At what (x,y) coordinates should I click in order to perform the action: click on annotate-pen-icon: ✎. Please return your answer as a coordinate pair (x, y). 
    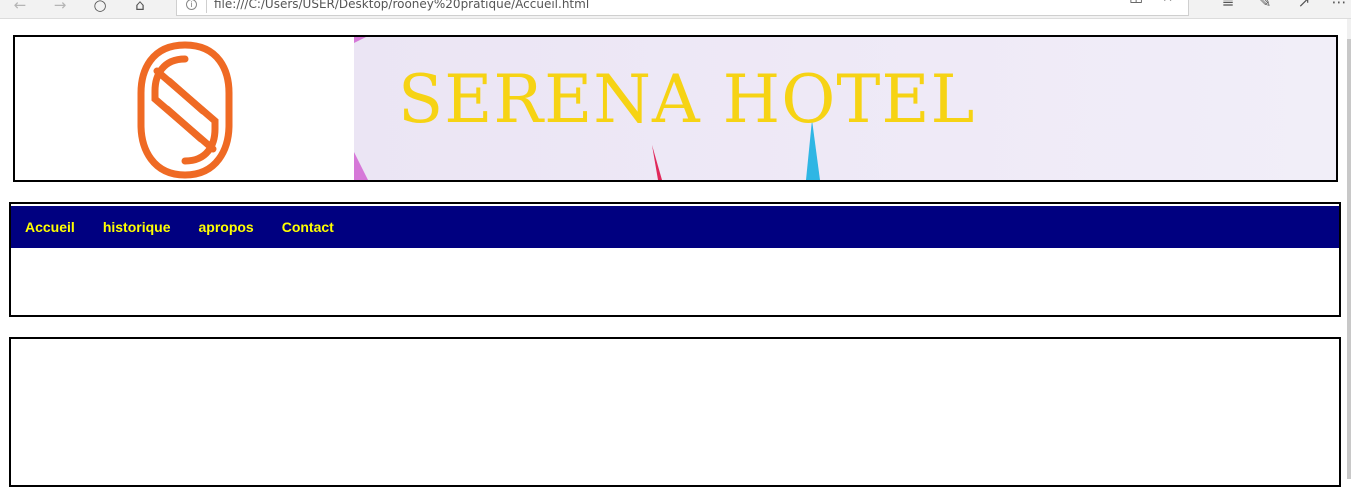
    Looking at the image, I should click on (1265, 5).